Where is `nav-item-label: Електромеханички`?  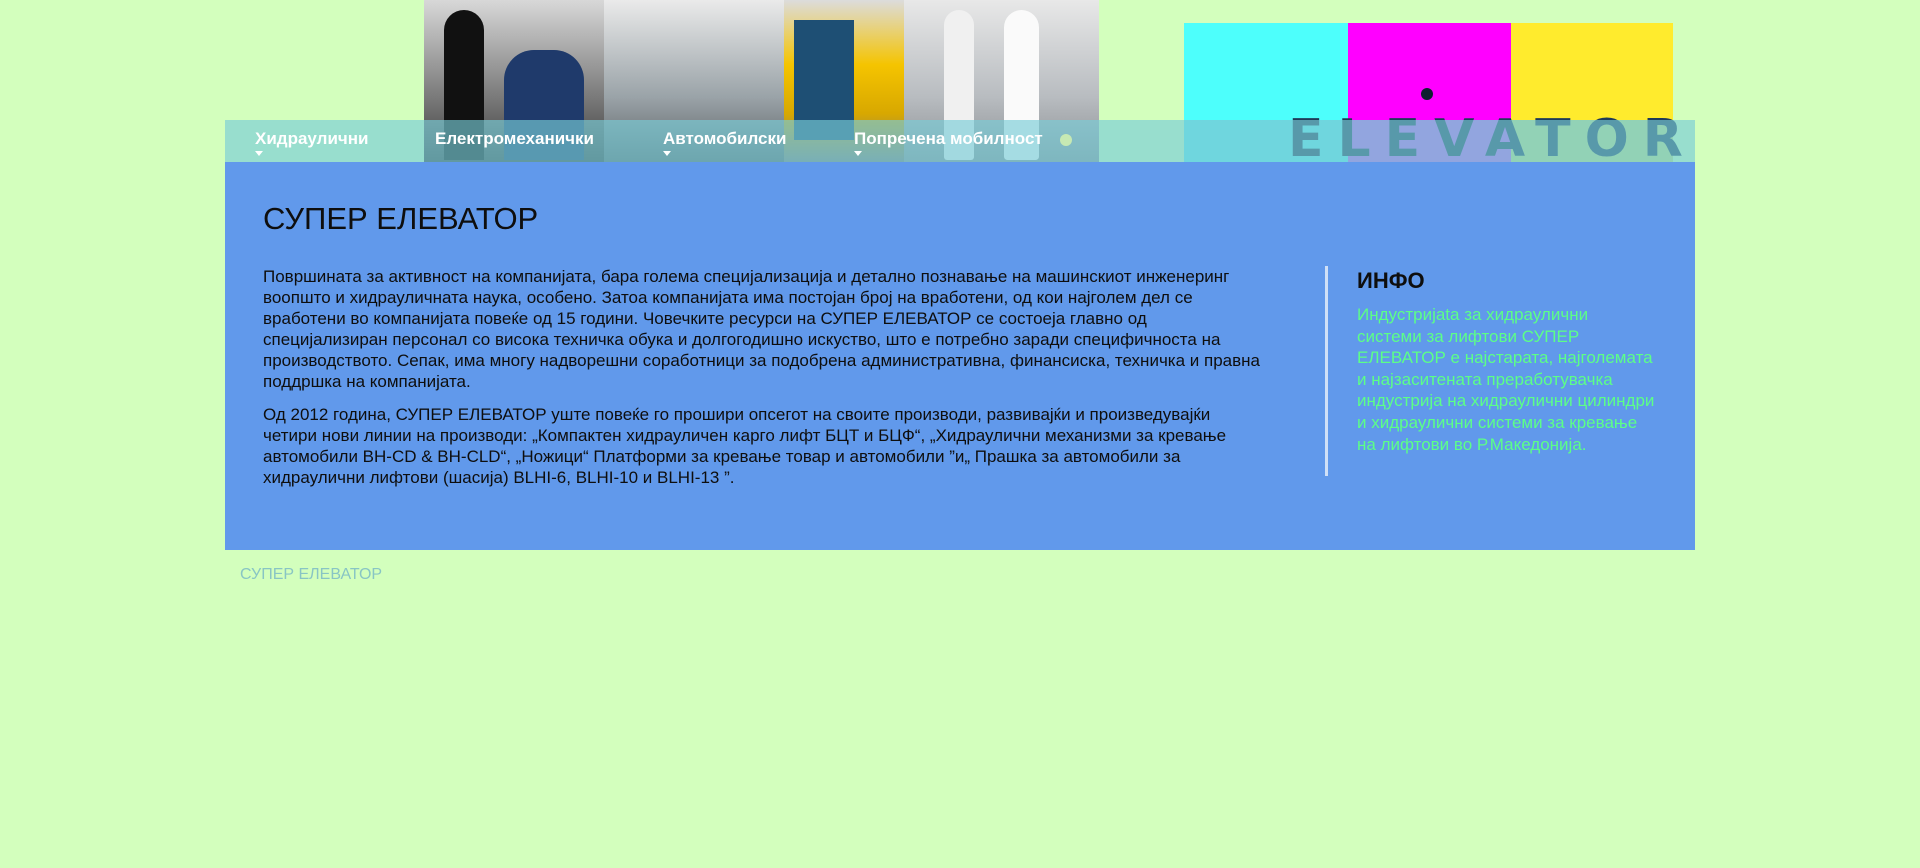
nav-item-label: Електромеханички is located at coordinates (515, 138).